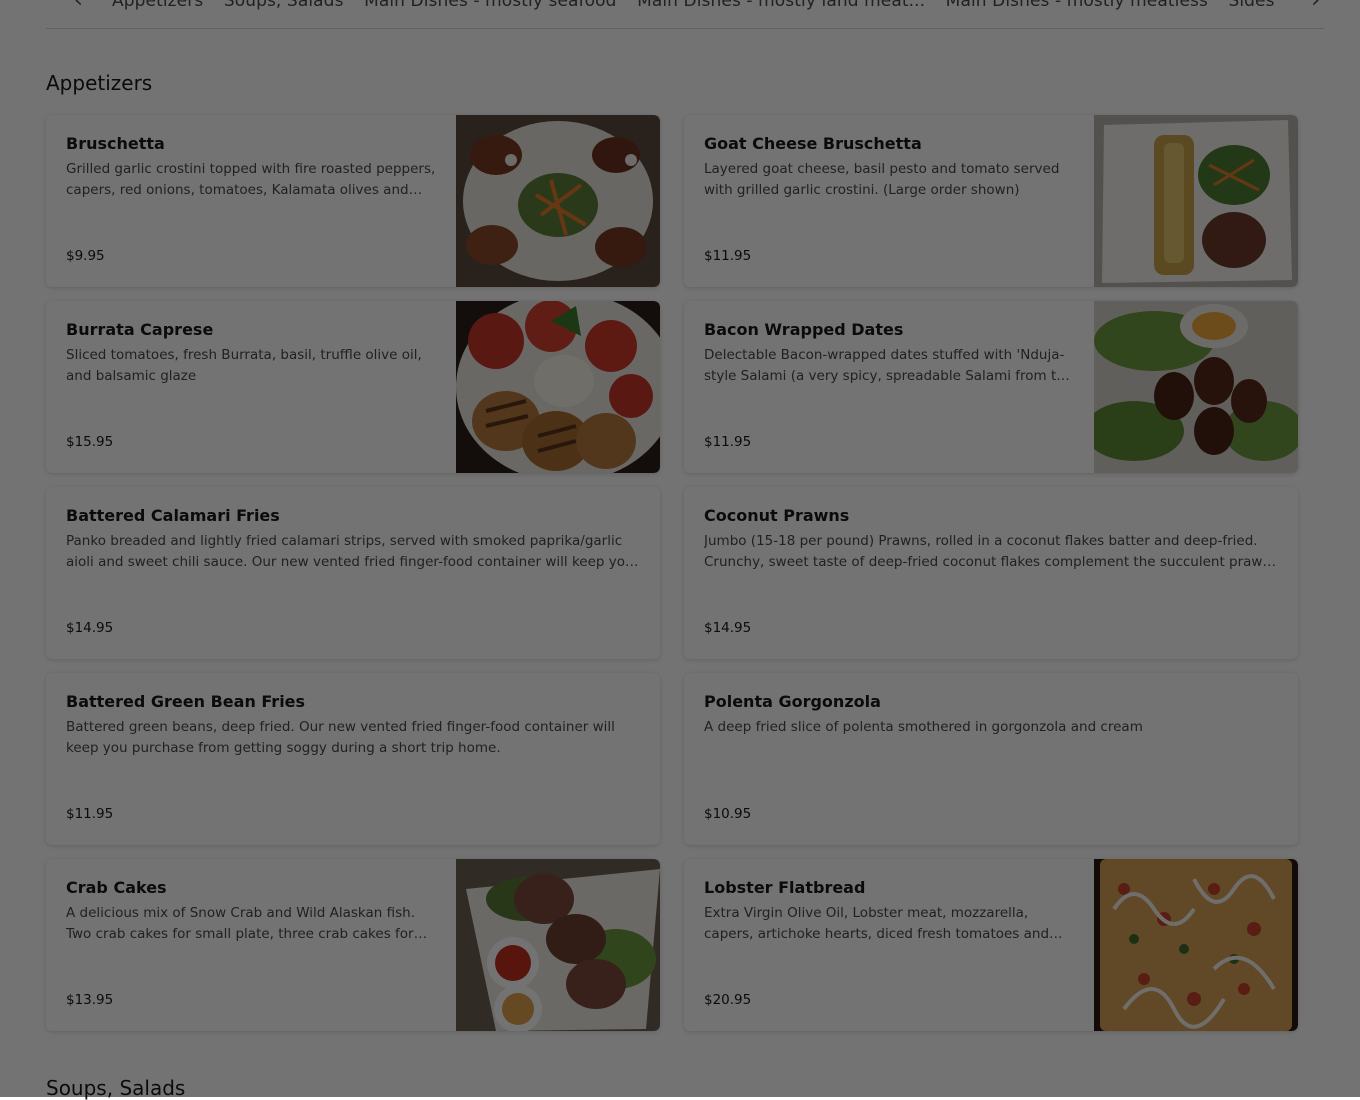 This screenshot has height=1100, width=1360. Describe the element at coordinates (728, 814) in the screenshot. I see `item-price: $10.95` at that location.